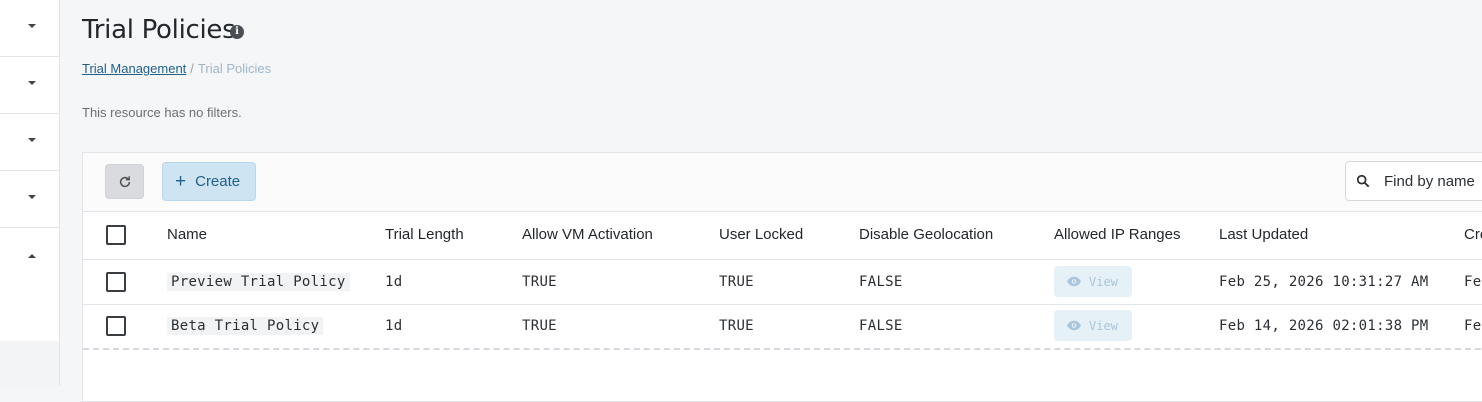 This screenshot has height=402, width=1482. I want to click on chevron-up-icon, so click(32, 256).